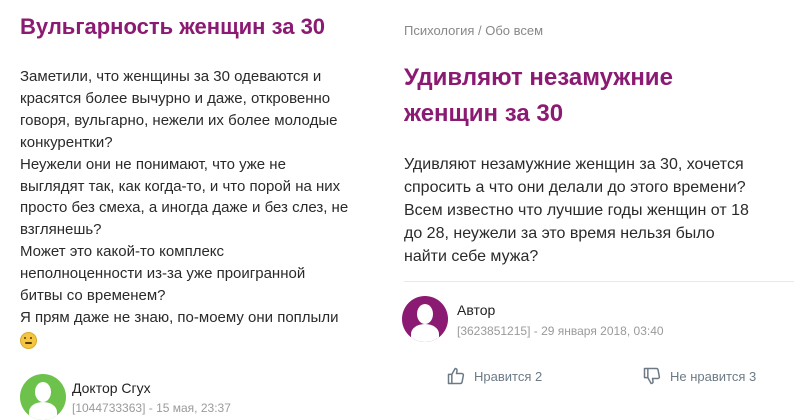  I want to click on left-author-meta: [1044733363] - 15 мая, 23:37, so click(151, 408).